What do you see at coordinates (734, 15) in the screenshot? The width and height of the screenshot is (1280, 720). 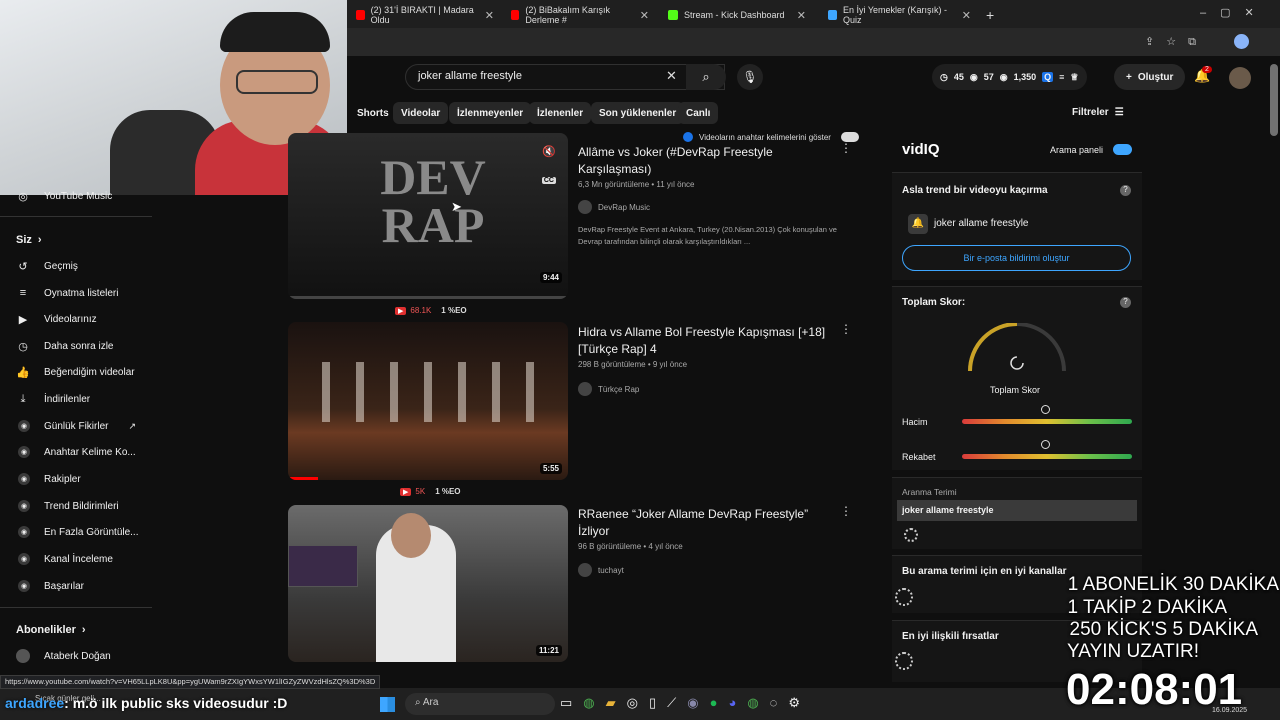 I see `tab-label: Stream - Kick Dashboard` at bounding box center [734, 15].